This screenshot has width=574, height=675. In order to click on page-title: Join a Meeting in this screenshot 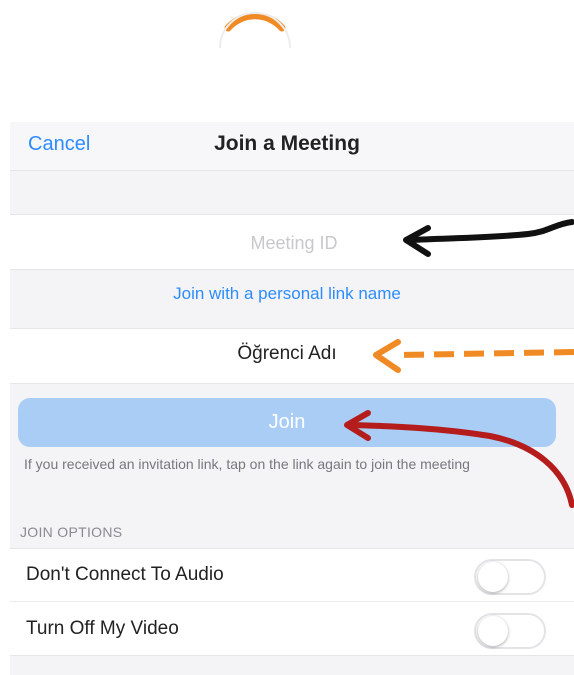, I will do `click(287, 143)`.